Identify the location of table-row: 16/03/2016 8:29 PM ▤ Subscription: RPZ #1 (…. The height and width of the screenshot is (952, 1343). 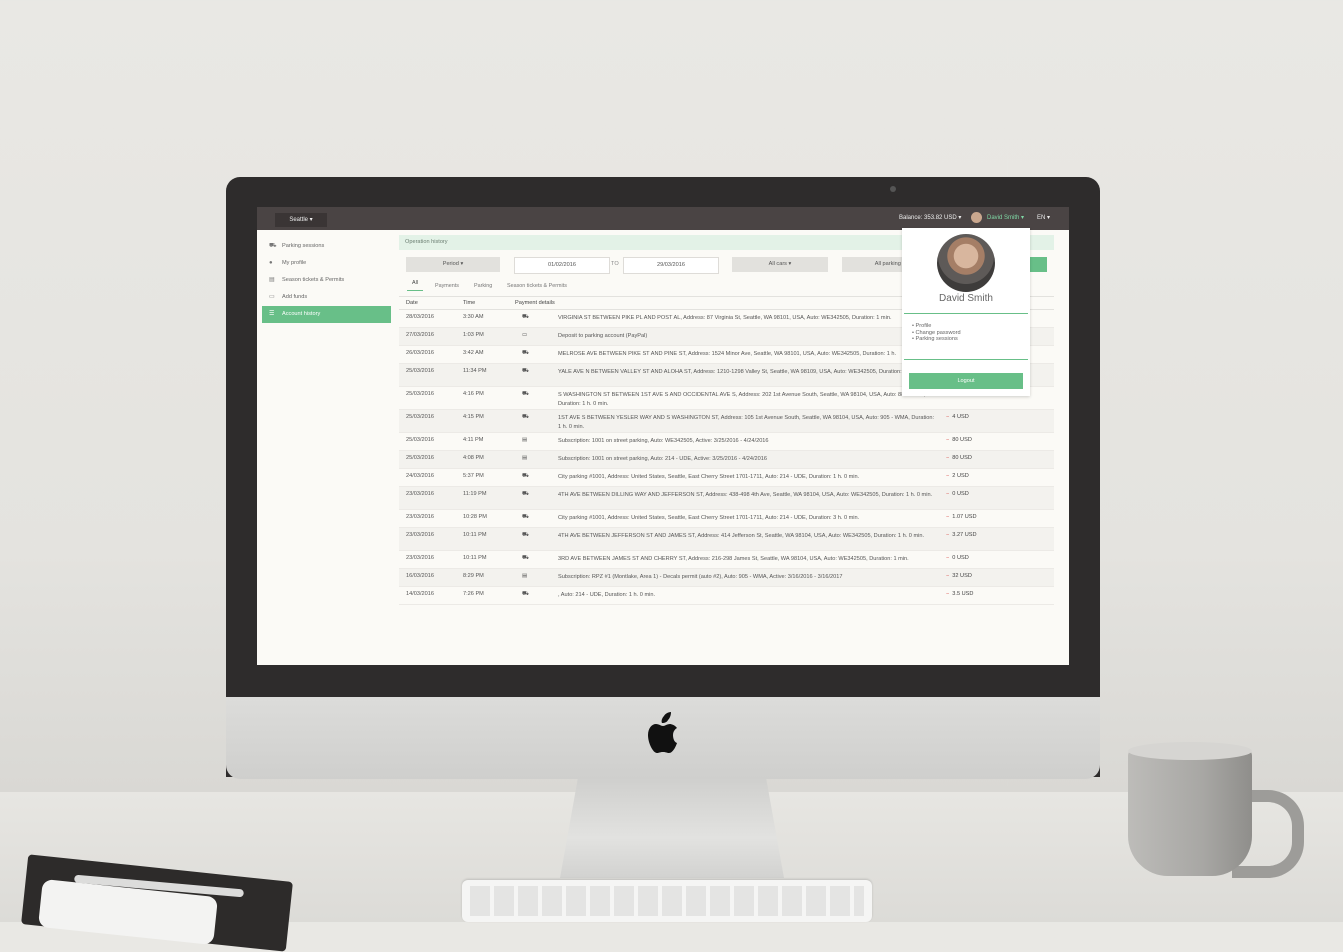
(726, 578).